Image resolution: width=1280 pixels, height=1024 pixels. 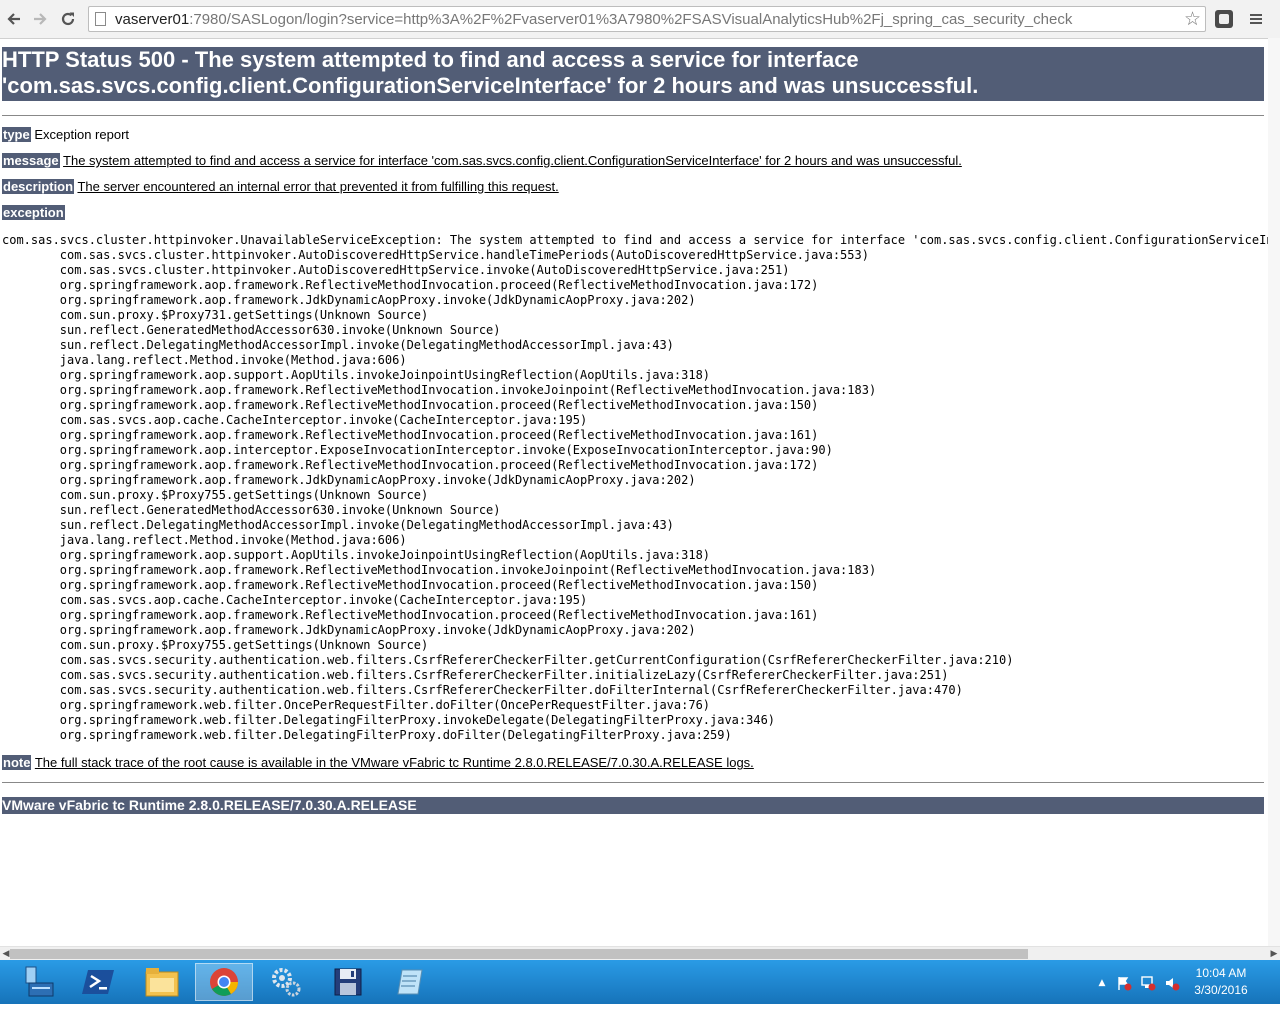 I want to click on message-label: message, so click(x=31, y=160).